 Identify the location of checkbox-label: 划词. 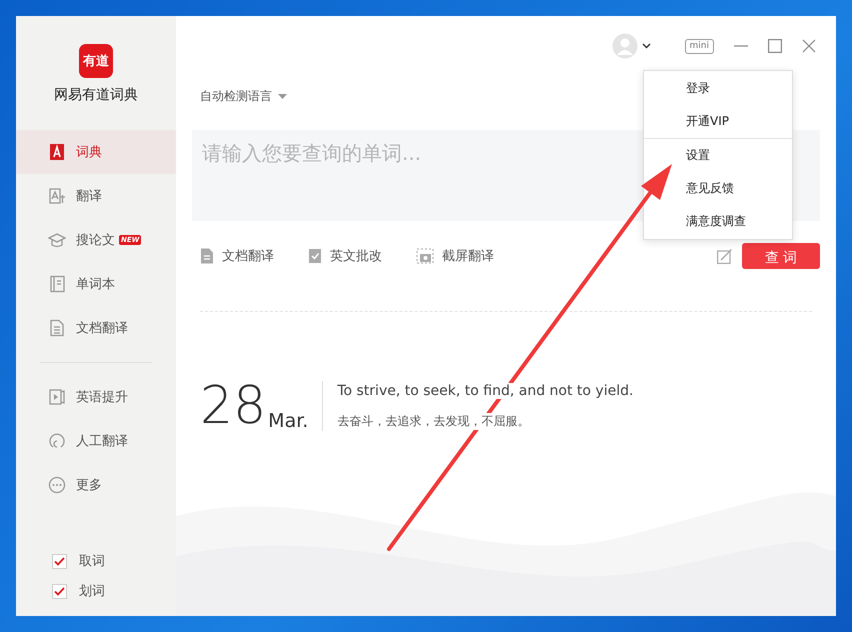
(92, 591).